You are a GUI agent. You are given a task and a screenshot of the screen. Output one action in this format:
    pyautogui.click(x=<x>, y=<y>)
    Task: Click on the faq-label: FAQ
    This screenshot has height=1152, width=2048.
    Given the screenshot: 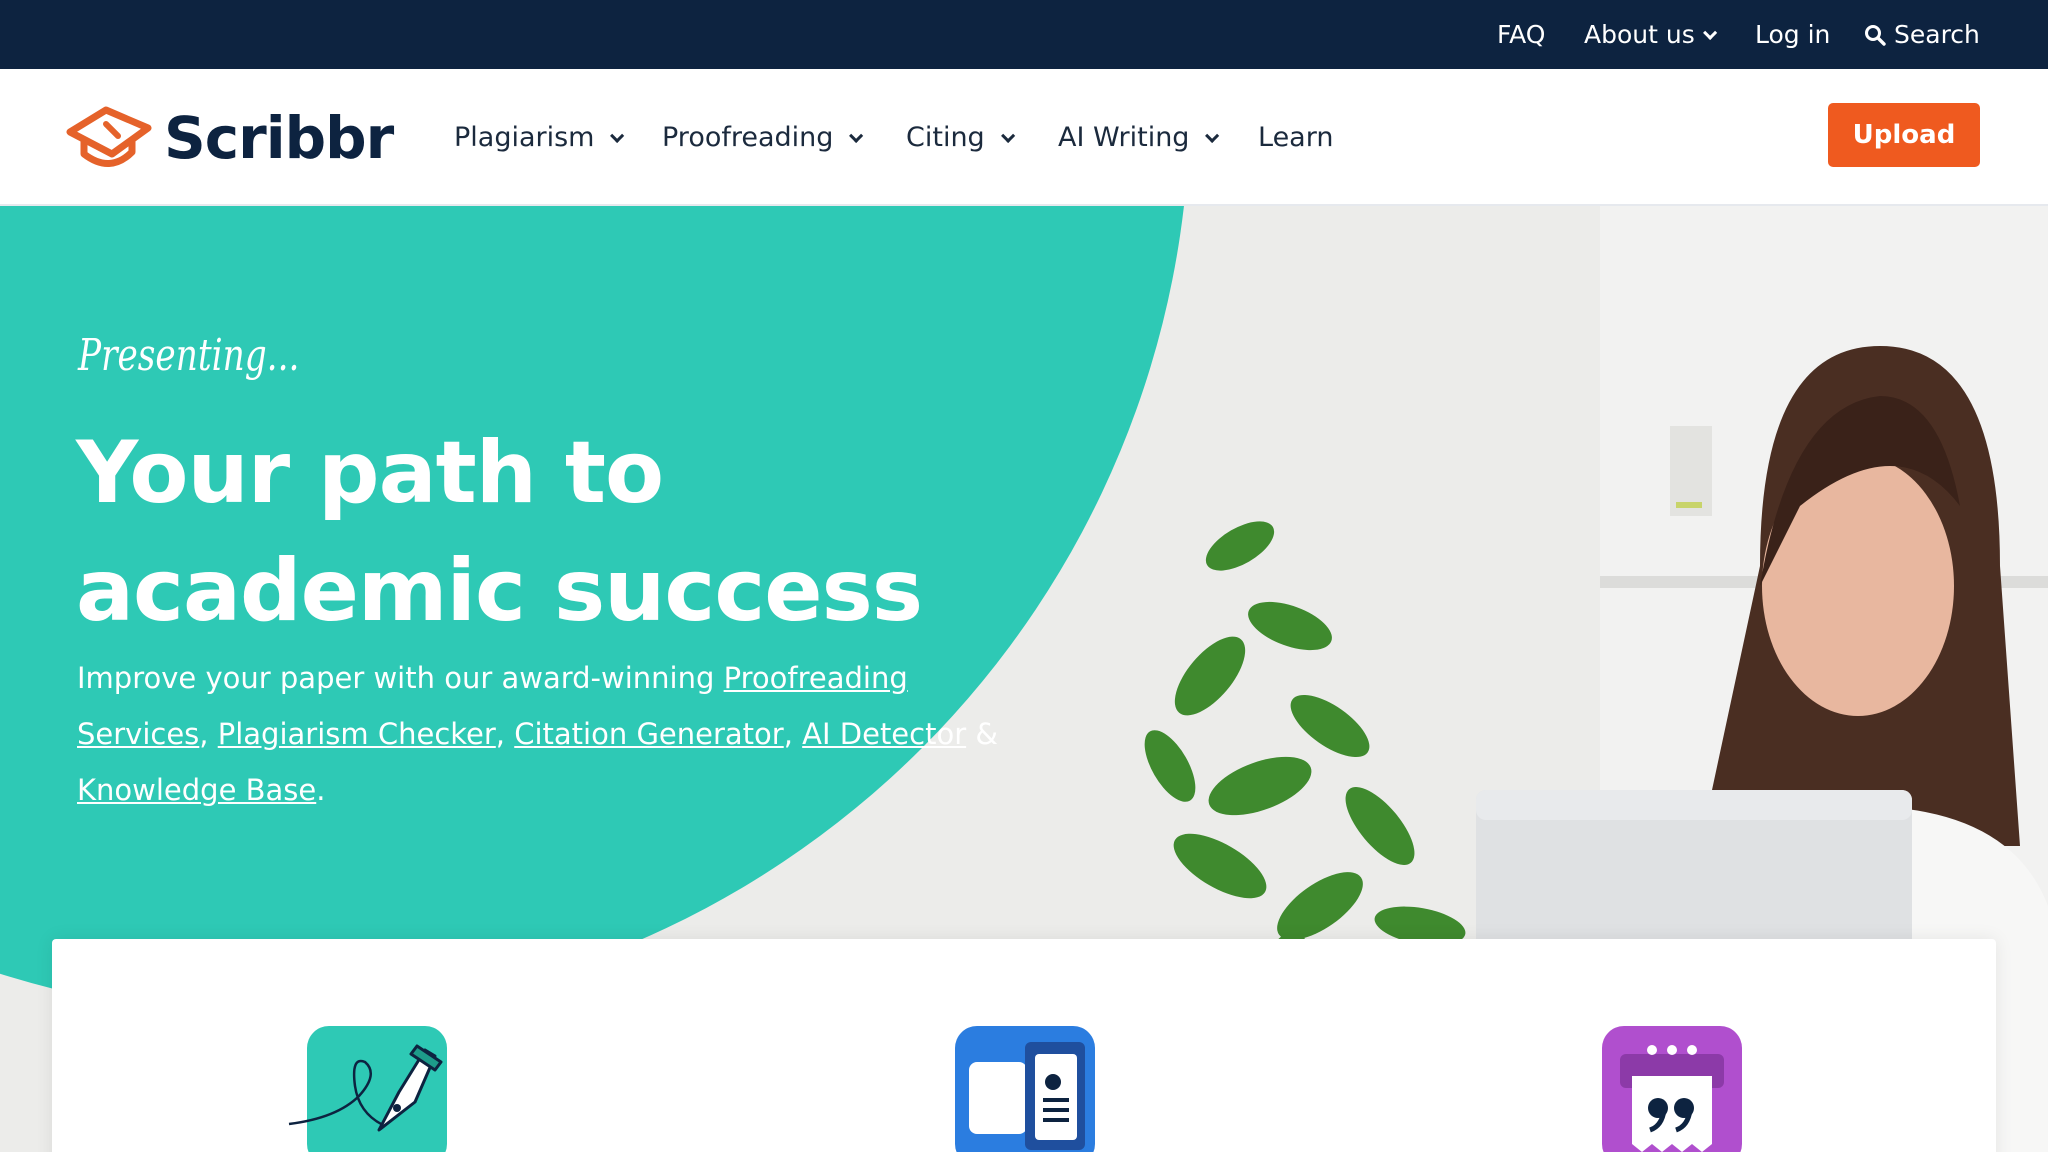 What is the action you would take?
    pyautogui.click(x=1521, y=34)
    